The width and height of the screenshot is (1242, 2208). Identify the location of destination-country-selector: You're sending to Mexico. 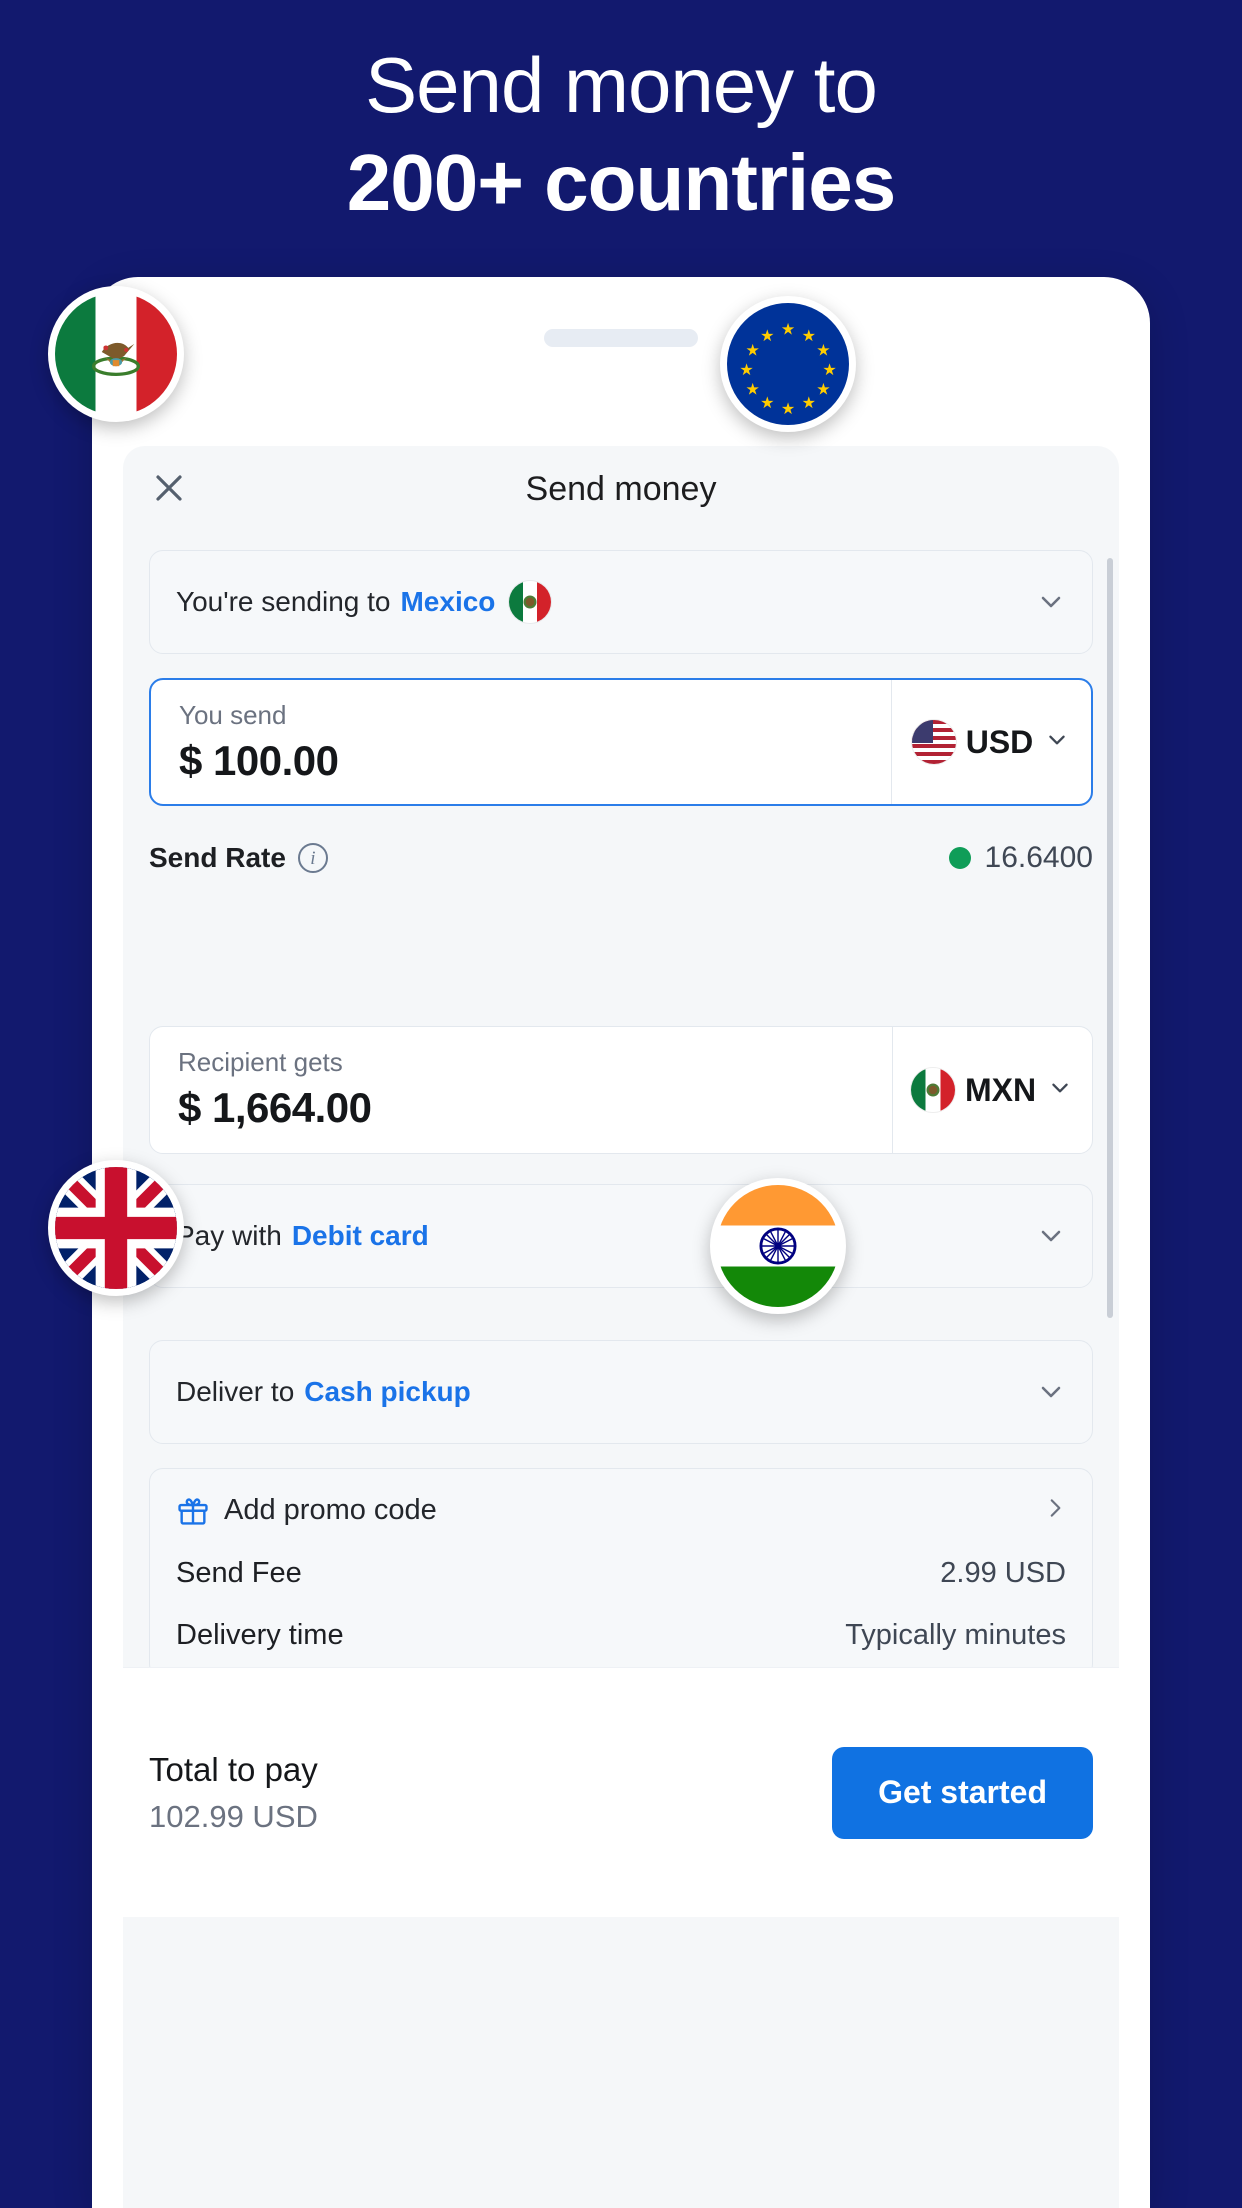
(621, 602).